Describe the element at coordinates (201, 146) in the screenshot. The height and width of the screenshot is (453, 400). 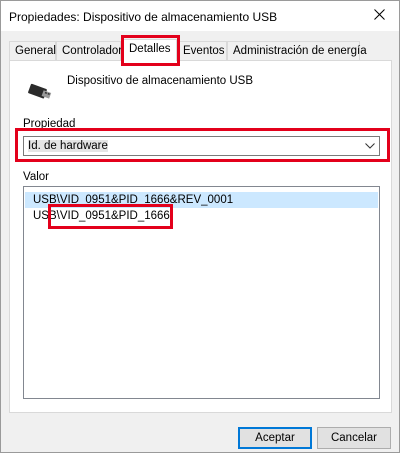
I see `property-dropdown: Id. de hardware` at that location.